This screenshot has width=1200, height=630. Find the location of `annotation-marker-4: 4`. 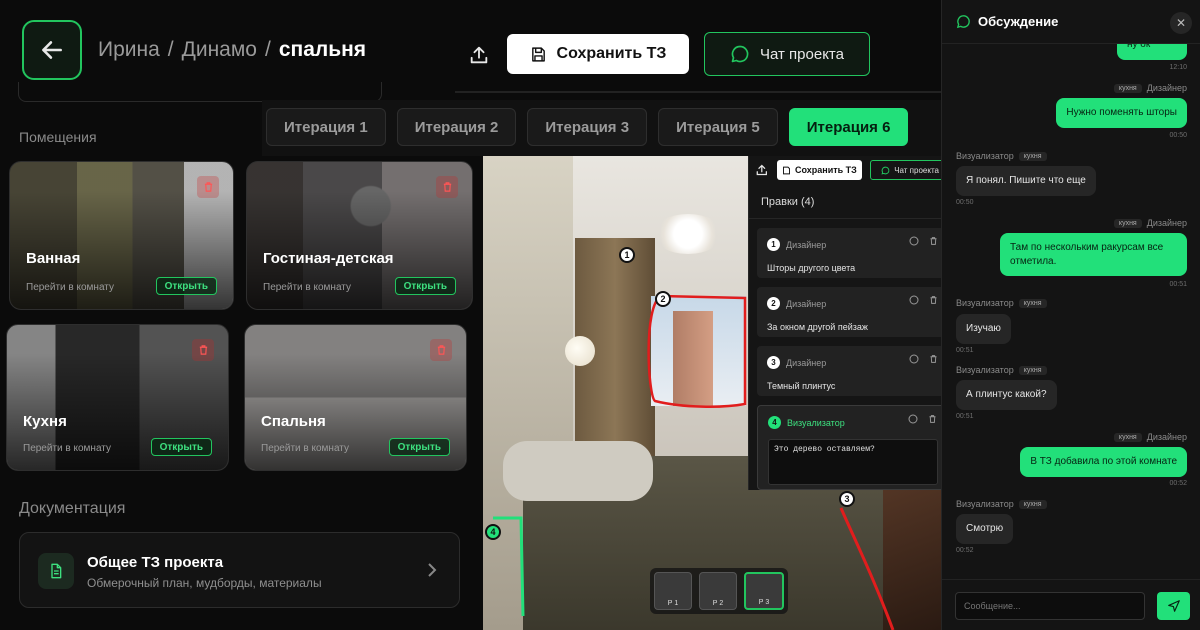

annotation-marker-4: 4 is located at coordinates (493, 532).